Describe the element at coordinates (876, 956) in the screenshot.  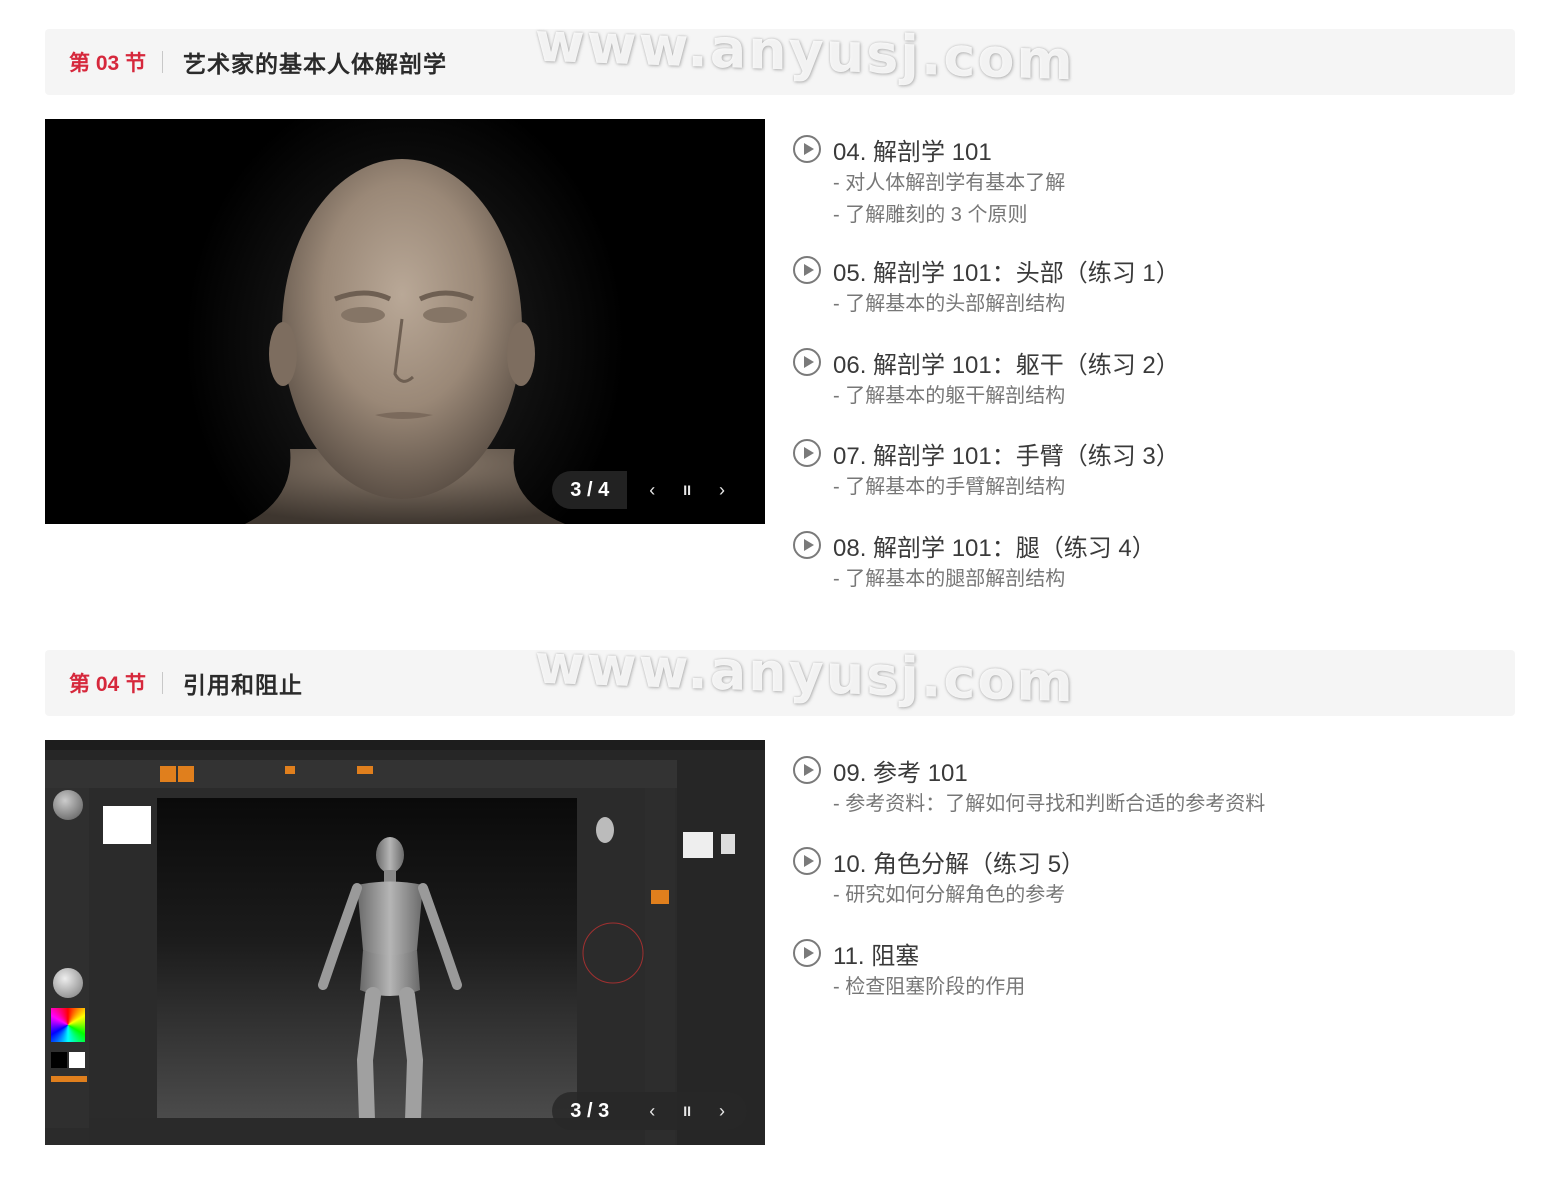
I see `lesson-title: 11. 阻塞` at that location.